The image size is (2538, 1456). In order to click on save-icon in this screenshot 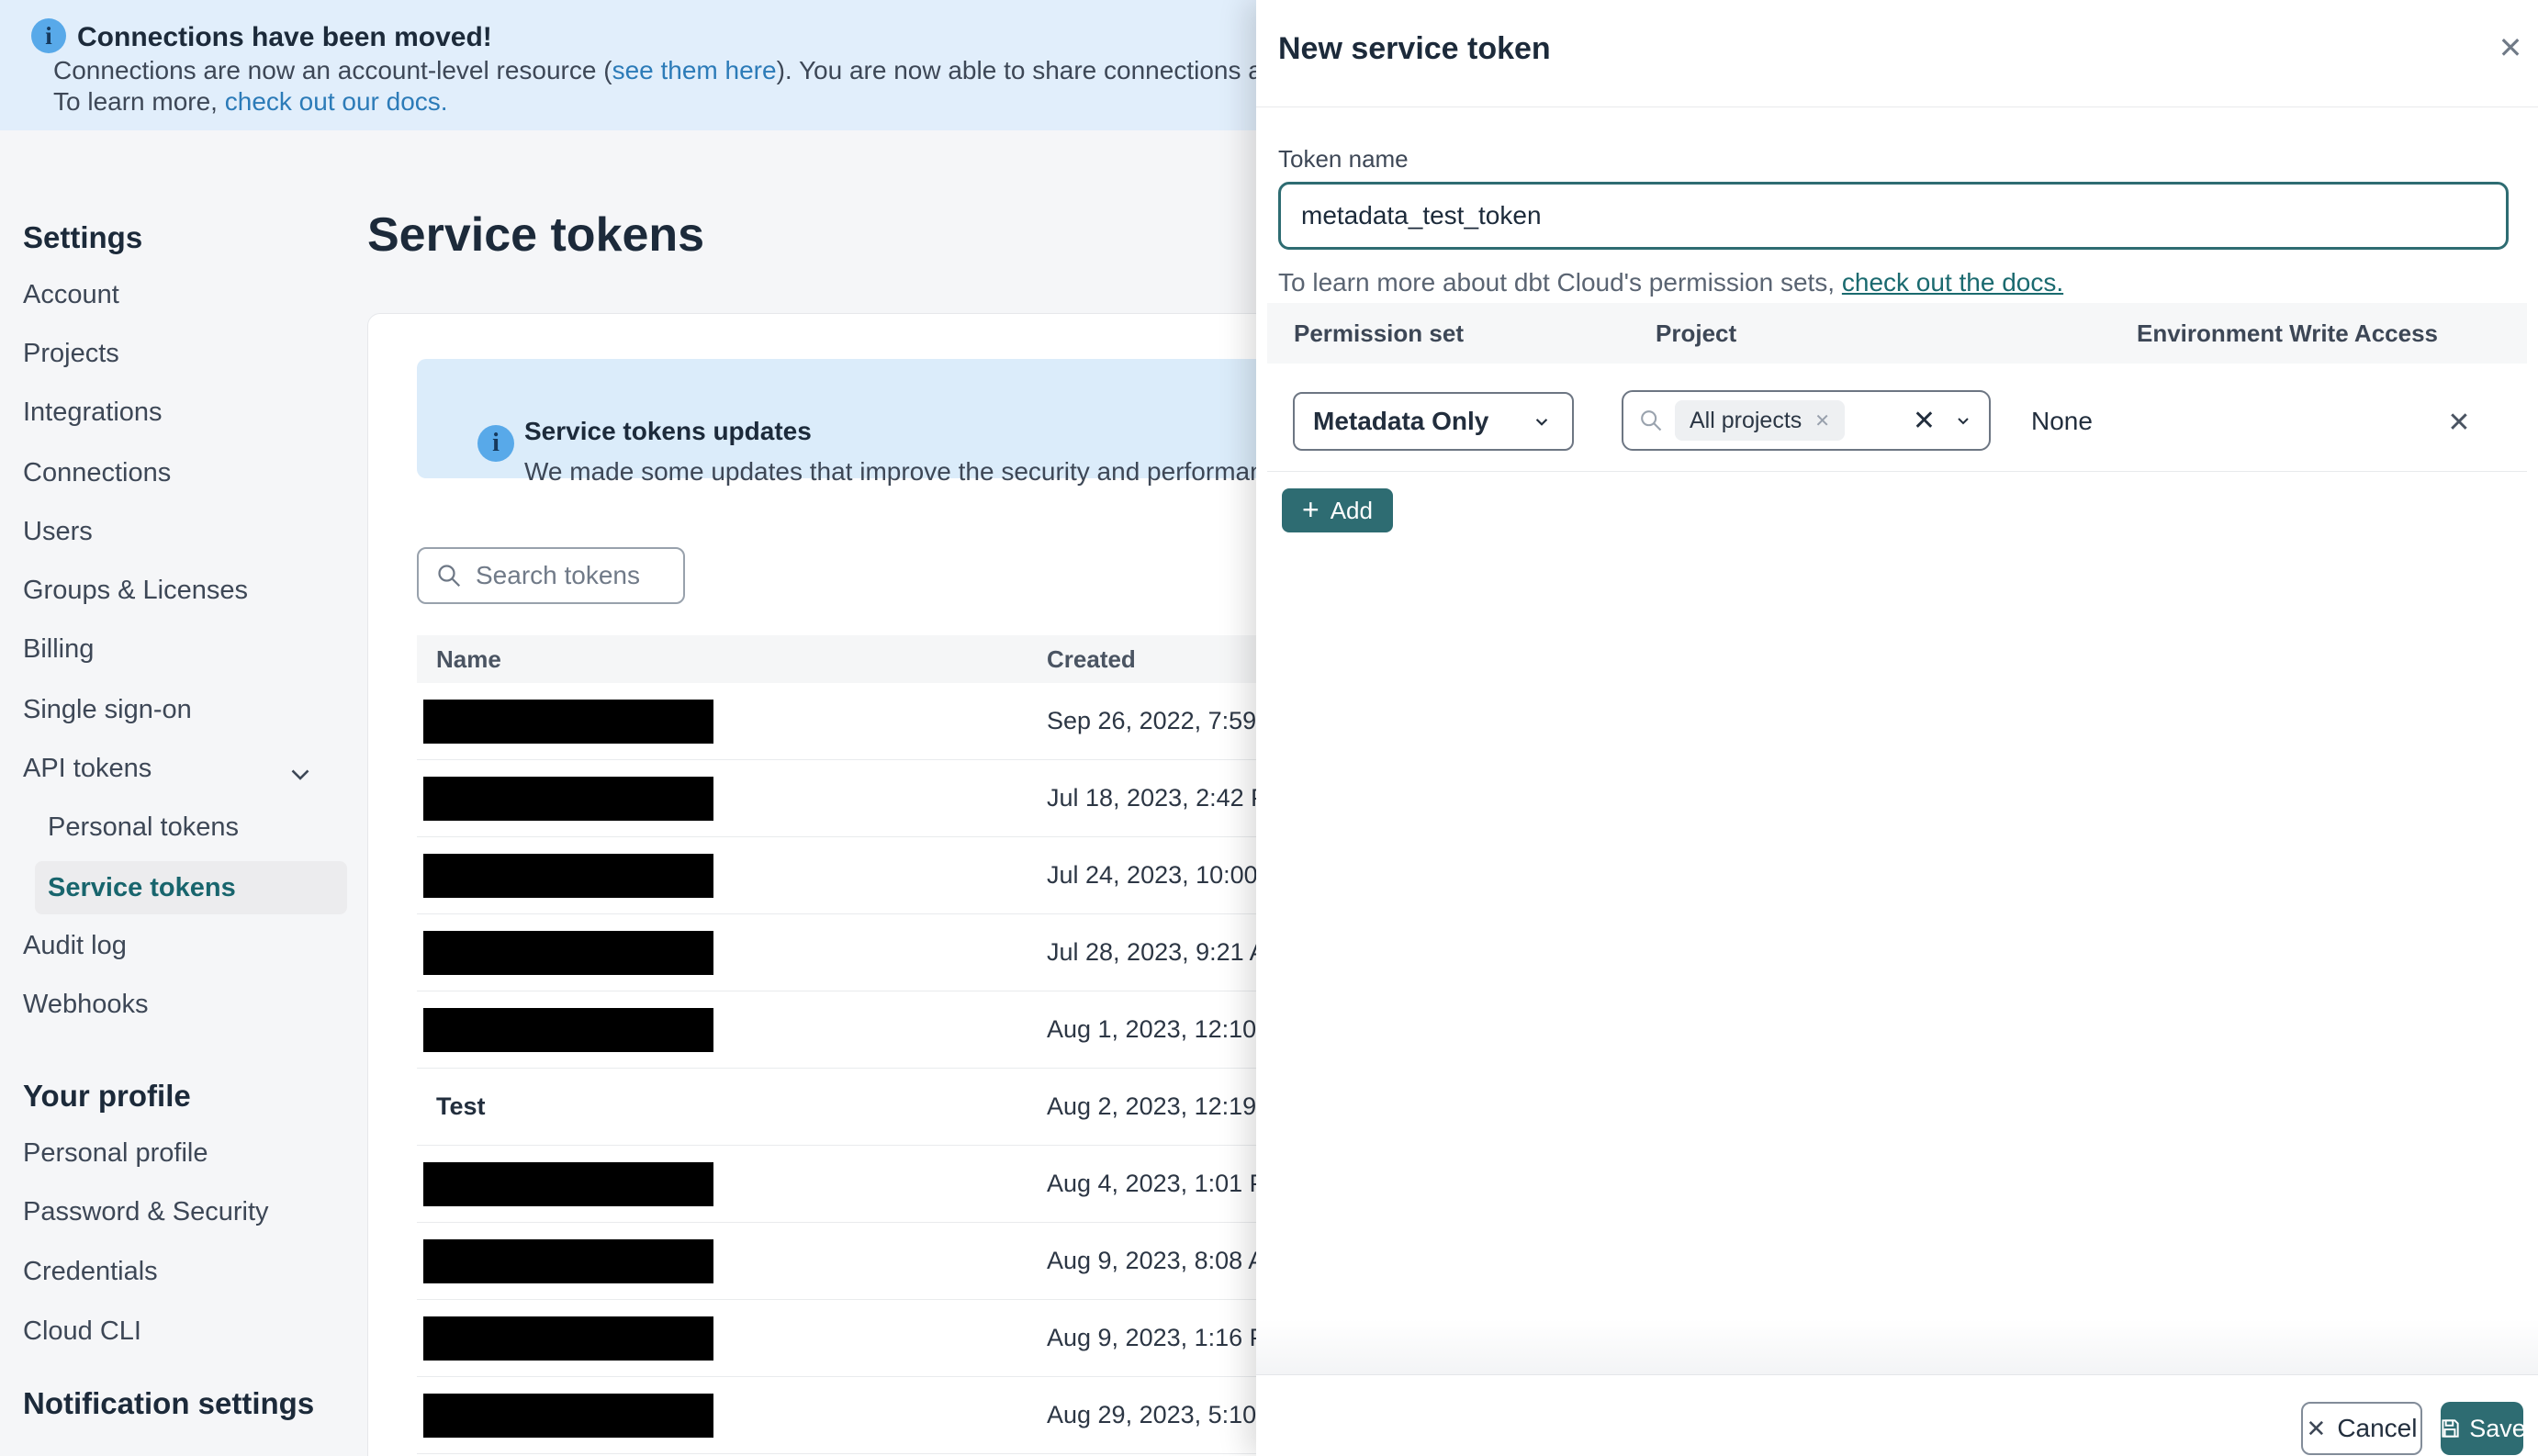, I will do `click(2450, 1428)`.